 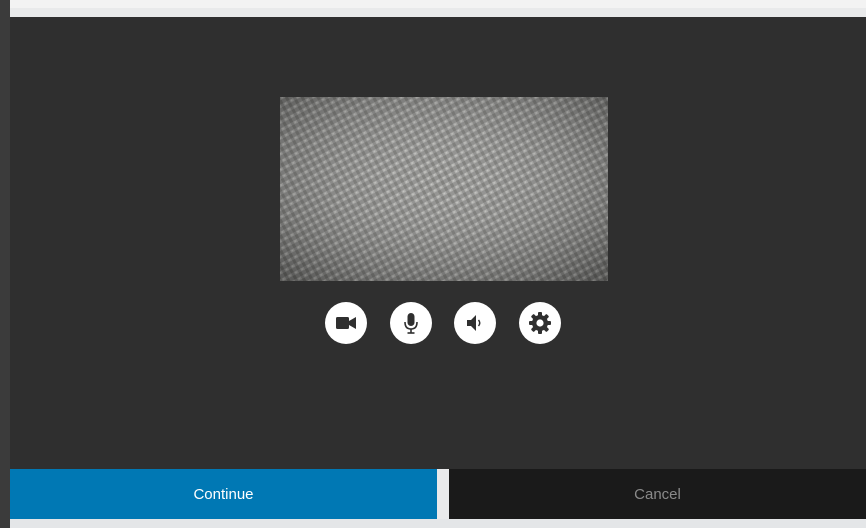 I want to click on speaker-toggle-button, so click(x=475, y=323).